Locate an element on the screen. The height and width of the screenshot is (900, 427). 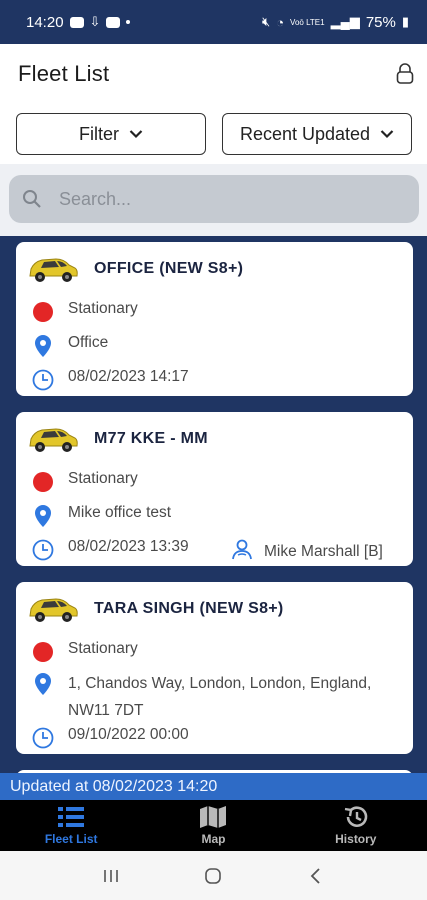
status-bar: 14:20 ⇩ 🔇︎ ◔ Voō LTE1 ▂▄▆ 75% ▮ is located at coordinates (213, 22).